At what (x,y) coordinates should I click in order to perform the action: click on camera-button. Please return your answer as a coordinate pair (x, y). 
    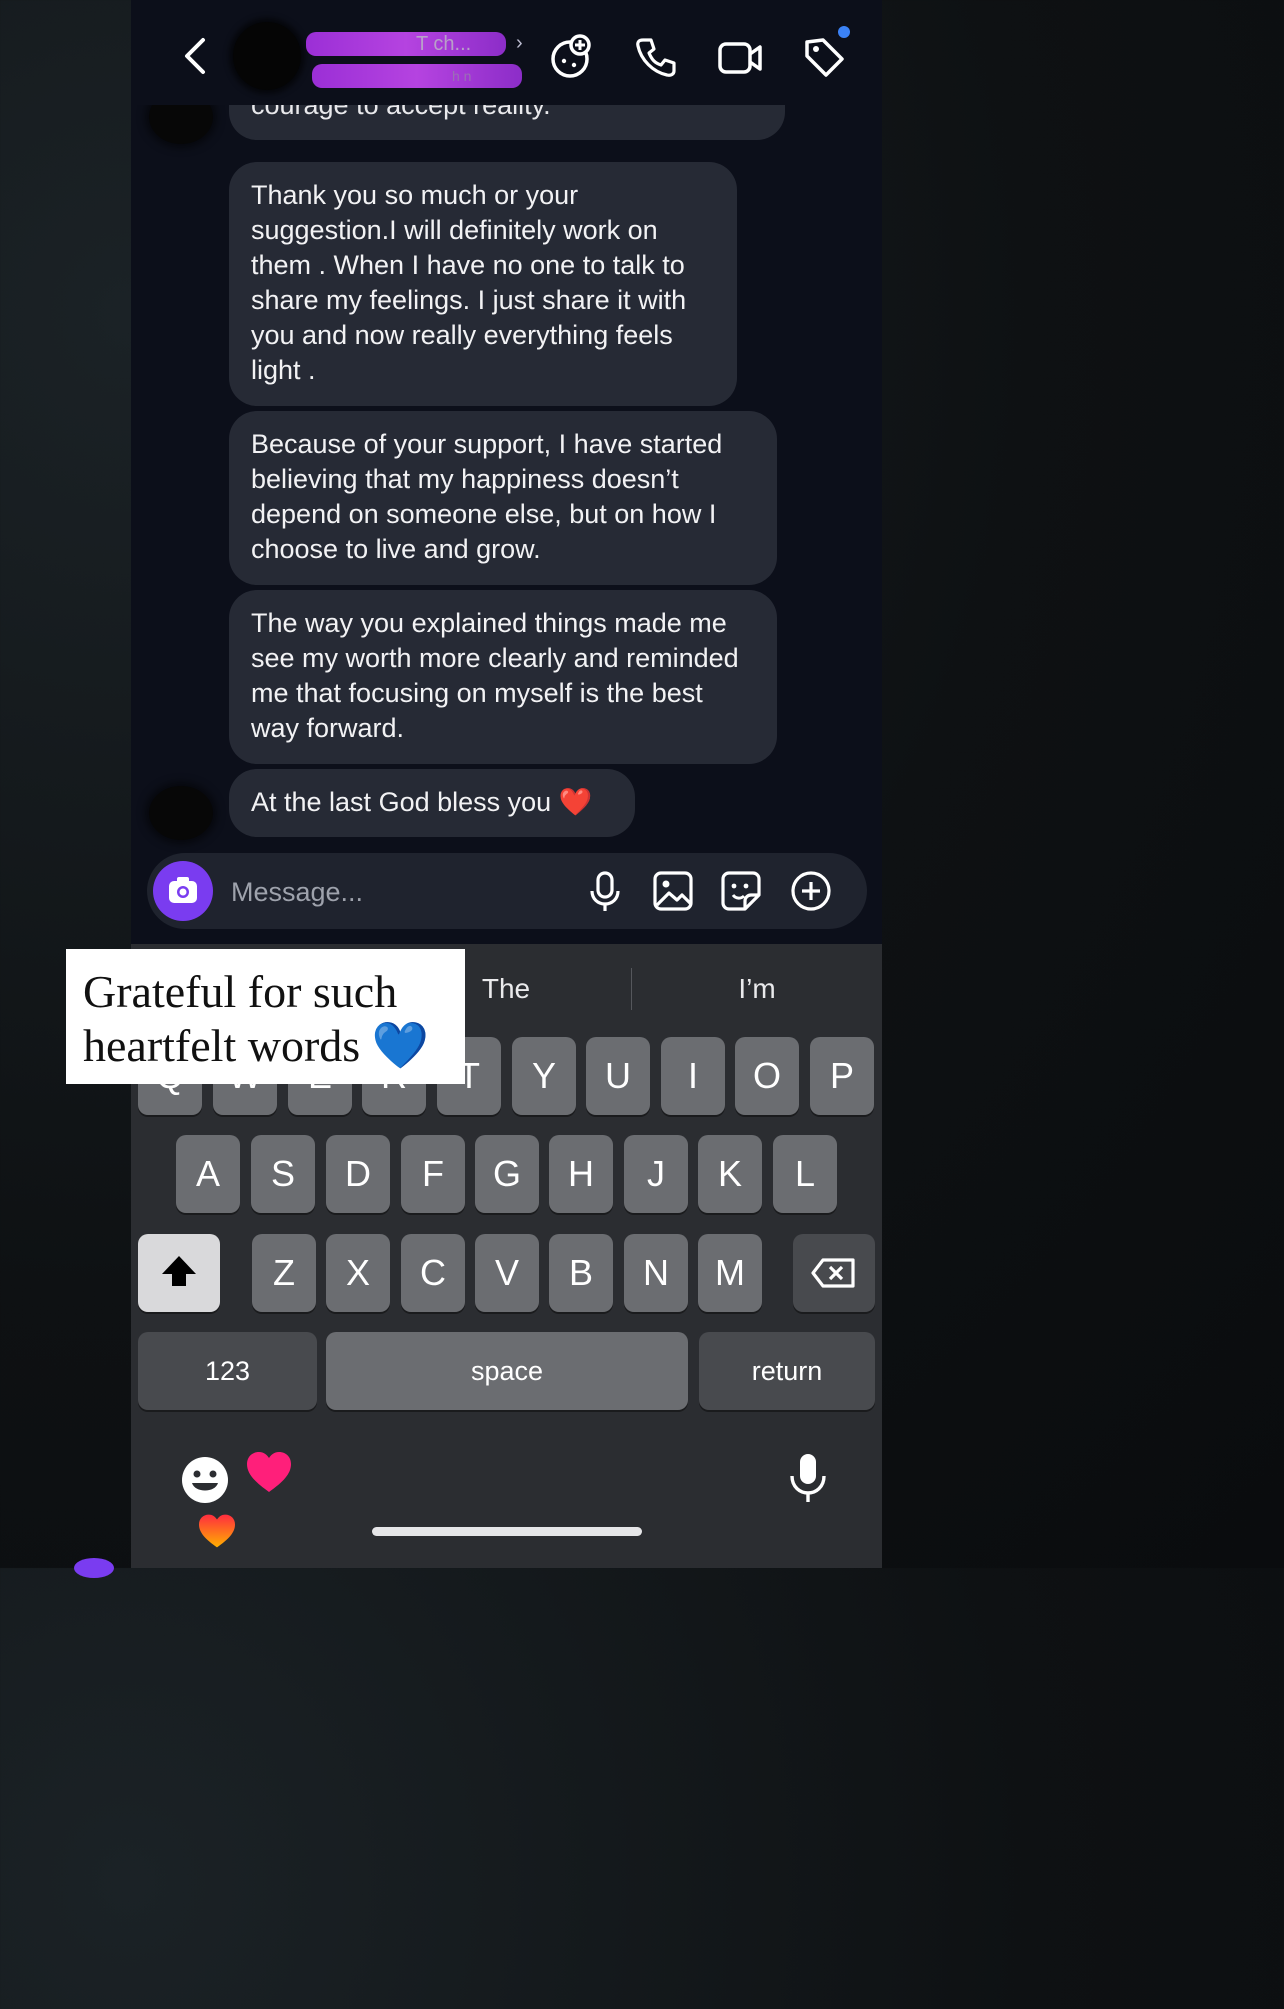
    Looking at the image, I should click on (183, 891).